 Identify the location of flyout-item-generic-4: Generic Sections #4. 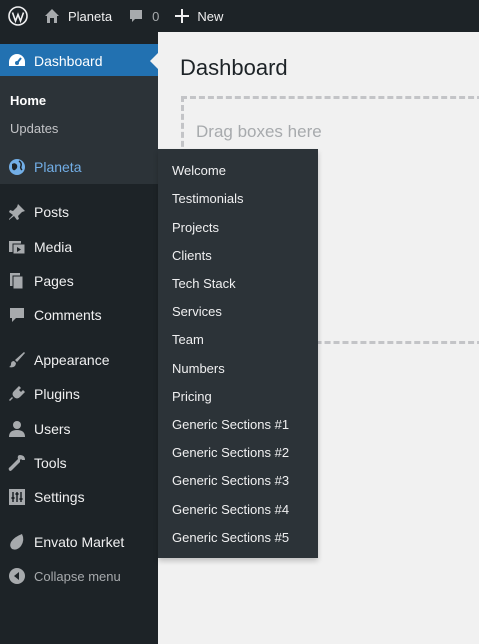
(230, 509).